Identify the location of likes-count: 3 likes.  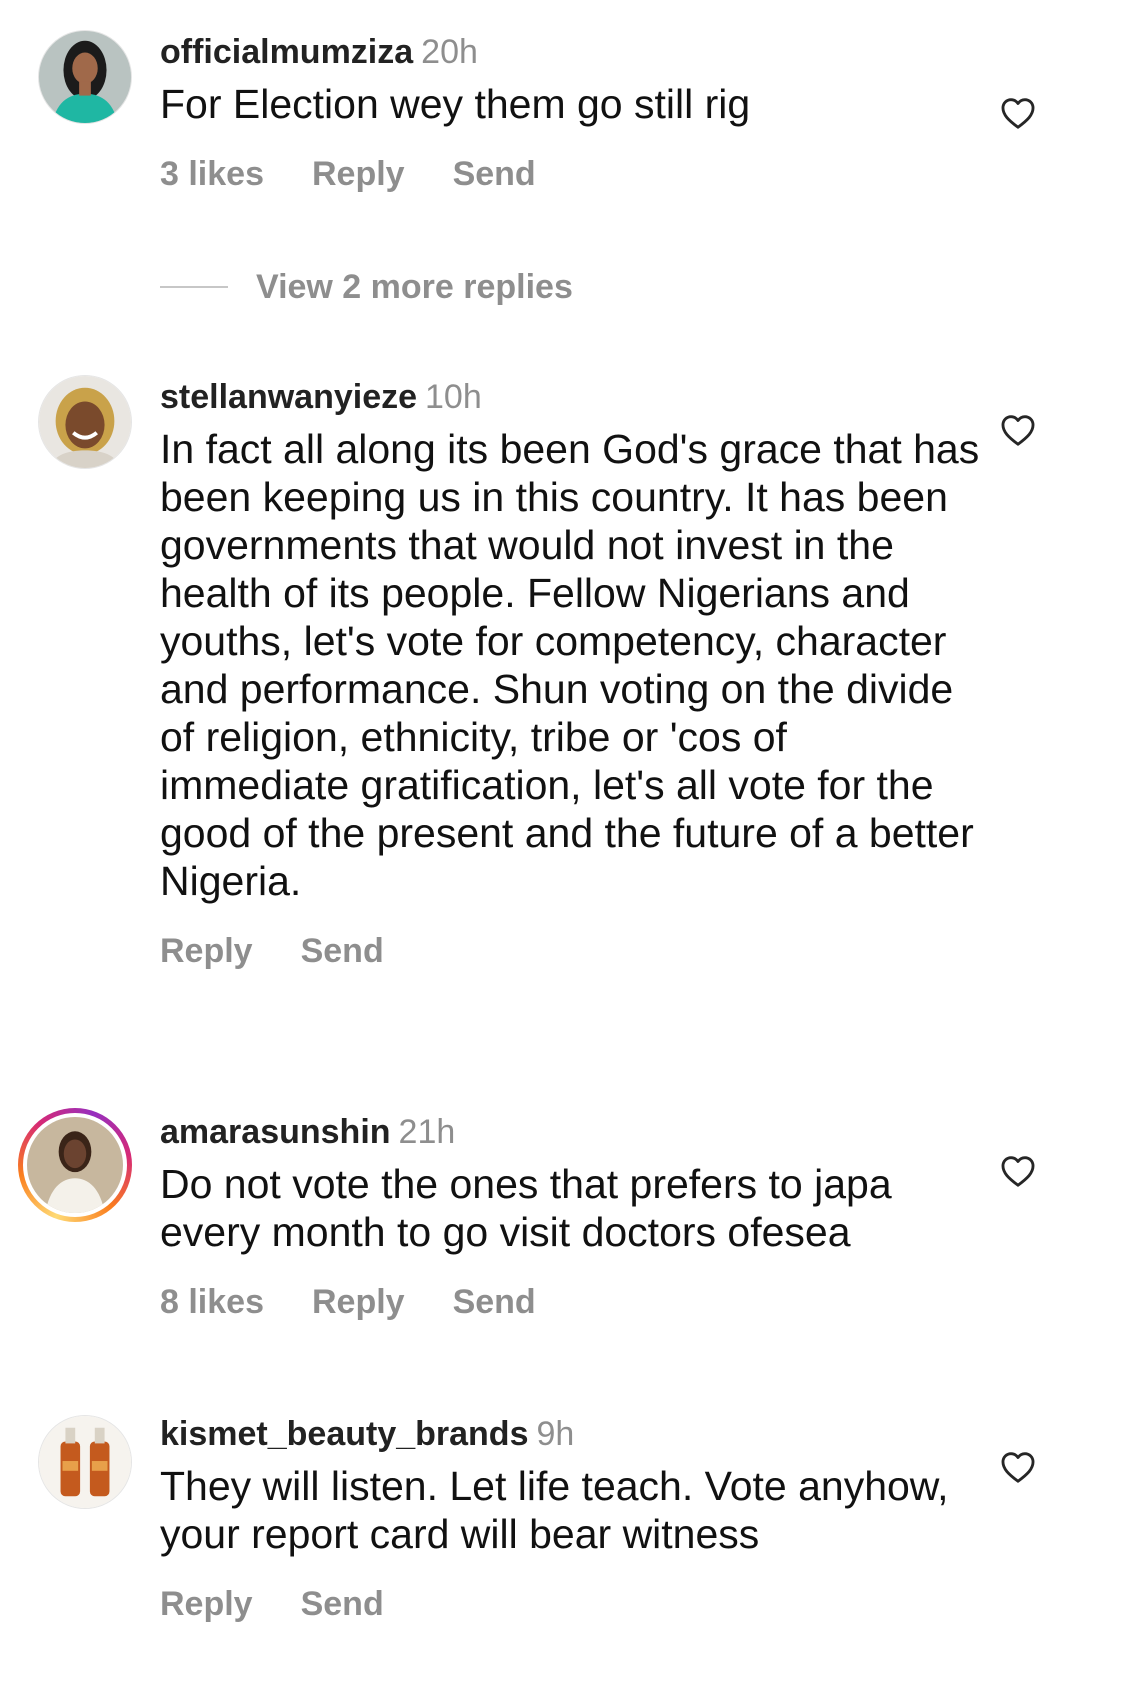
(212, 174).